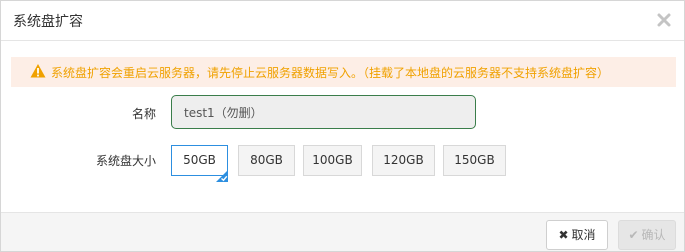 This screenshot has height=252, width=685. Describe the element at coordinates (199, 160) in the screenshot. I see `size-option-label: 50GB` at that location.